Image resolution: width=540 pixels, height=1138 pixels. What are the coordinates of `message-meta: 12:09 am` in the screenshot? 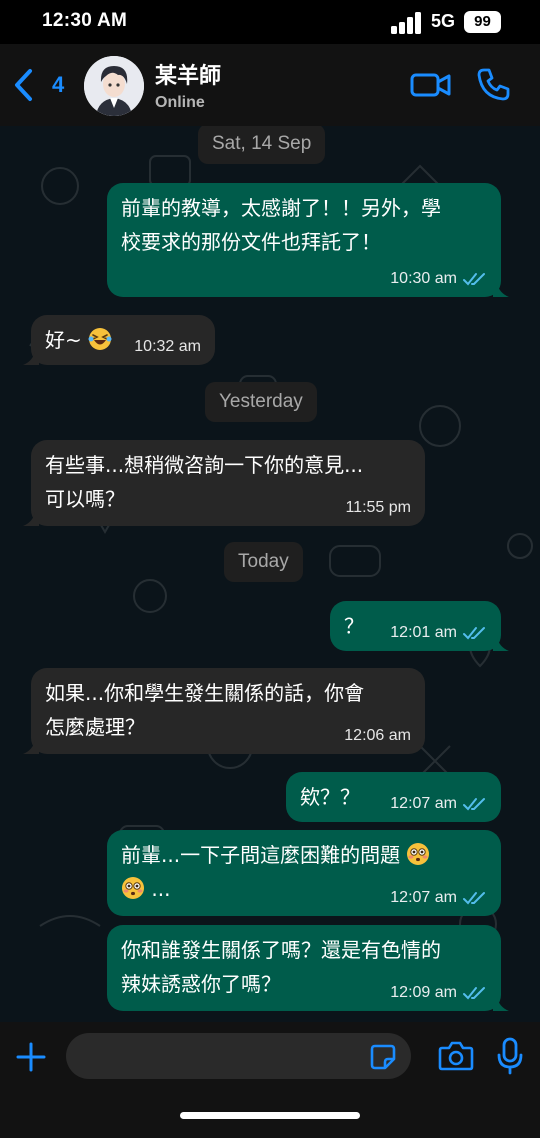 It's located at (438, 993).